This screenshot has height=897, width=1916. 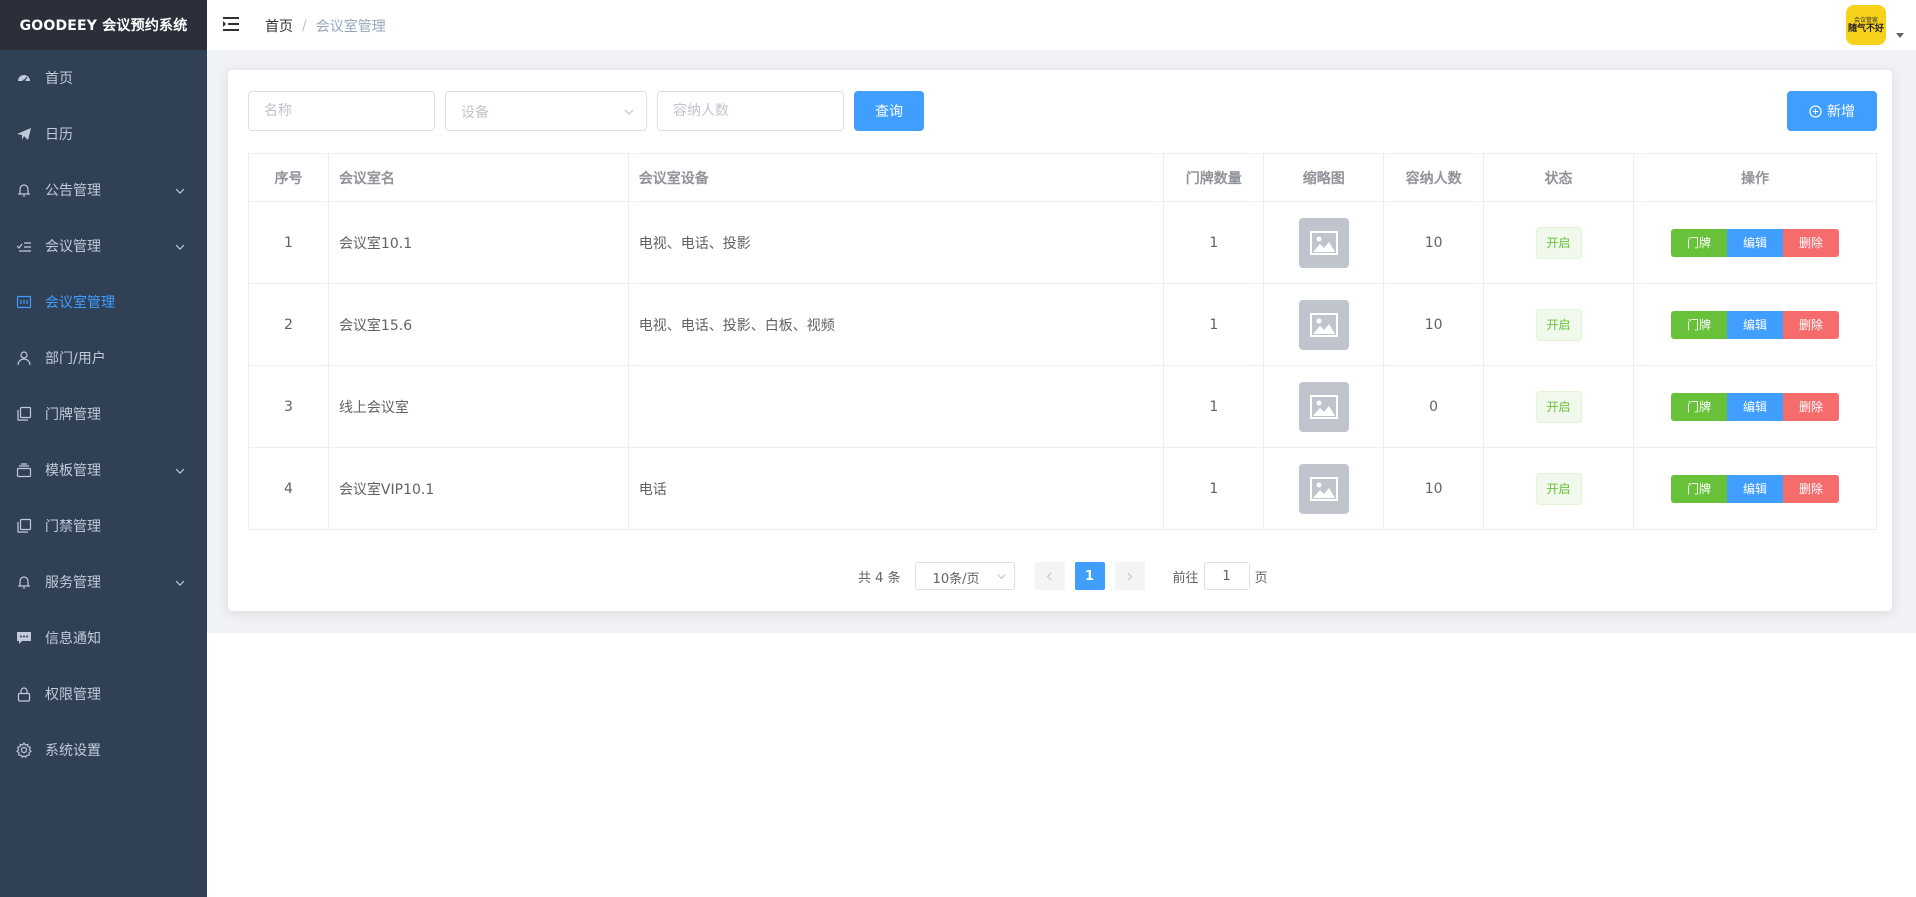 What do you see at coordinates (1865, 28) in the screenshot?
I see `avatar-main-text: 随气不好` at bounding box center [1865, 28].